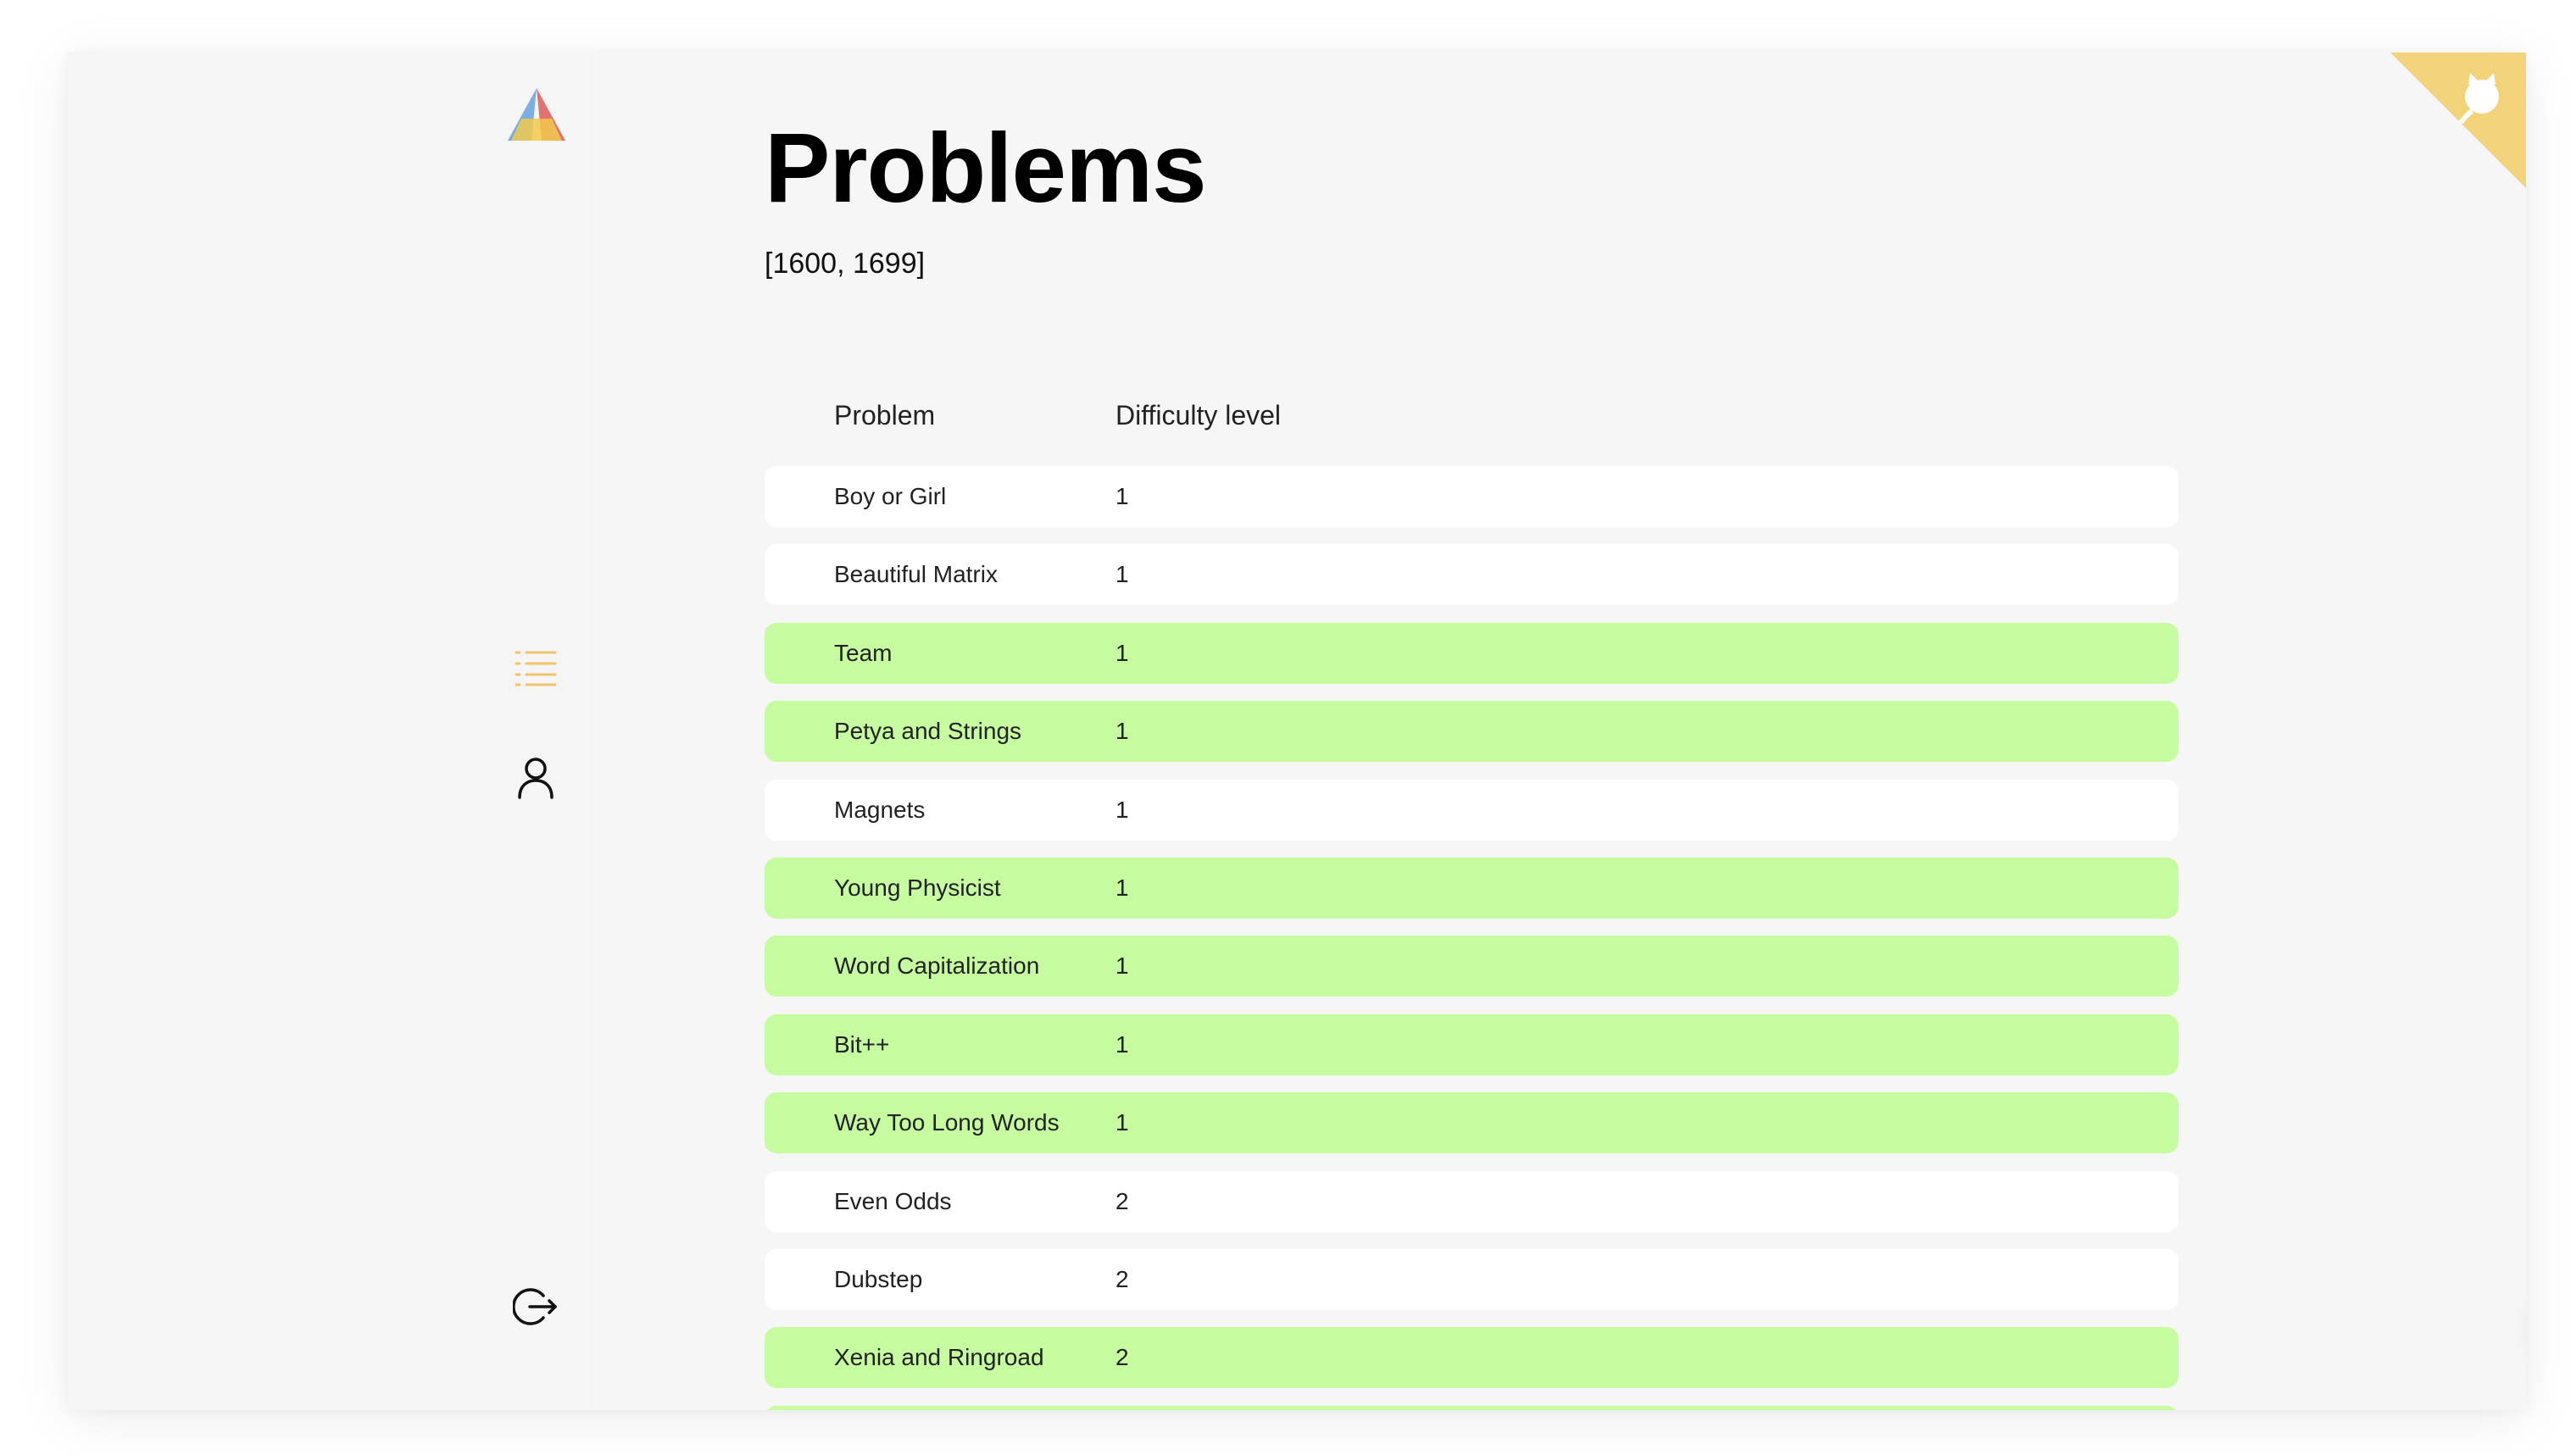  Describe the element at coordinates (535, 778) in the screenshot. I see `user-icon` at that location.